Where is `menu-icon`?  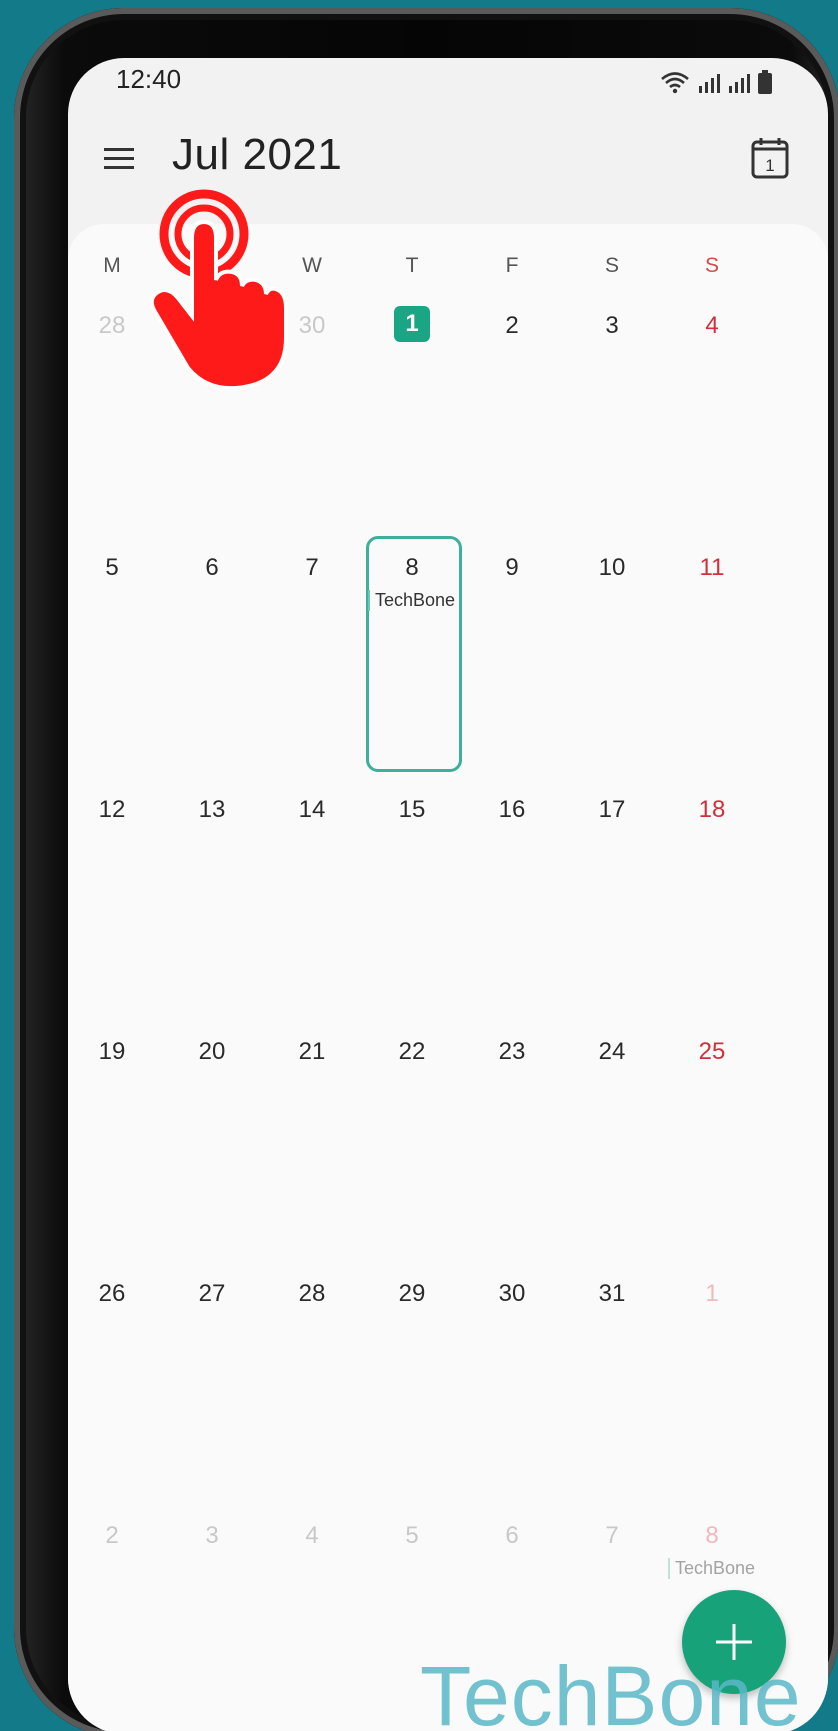
menu-icon is located at coordinates (124, 162).